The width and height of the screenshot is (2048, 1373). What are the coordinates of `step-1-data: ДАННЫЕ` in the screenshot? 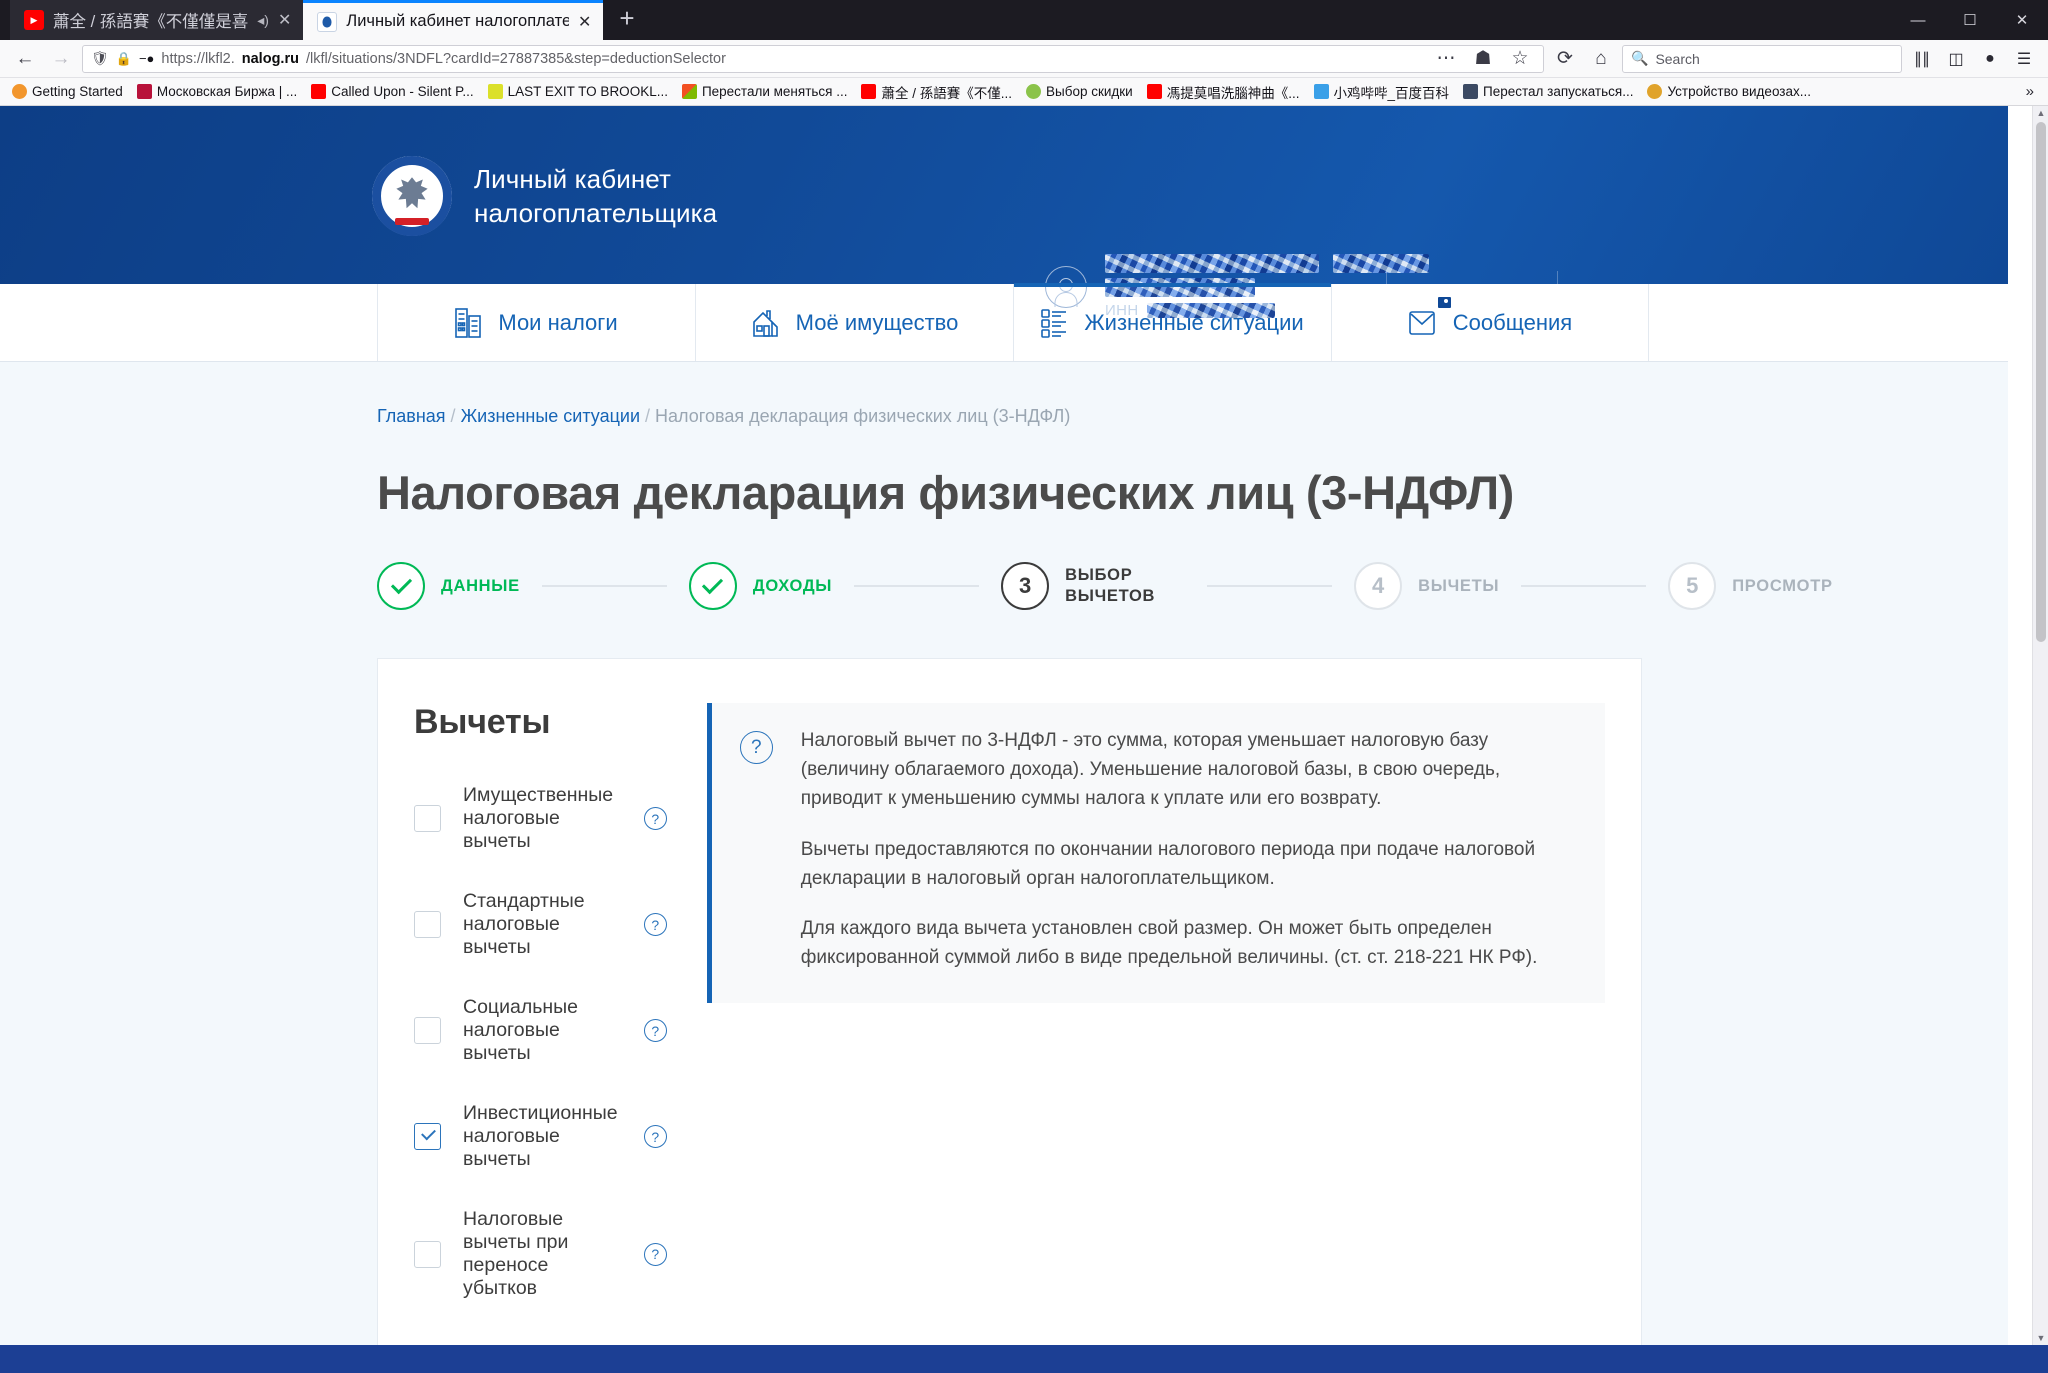 It's located at (448, 586).